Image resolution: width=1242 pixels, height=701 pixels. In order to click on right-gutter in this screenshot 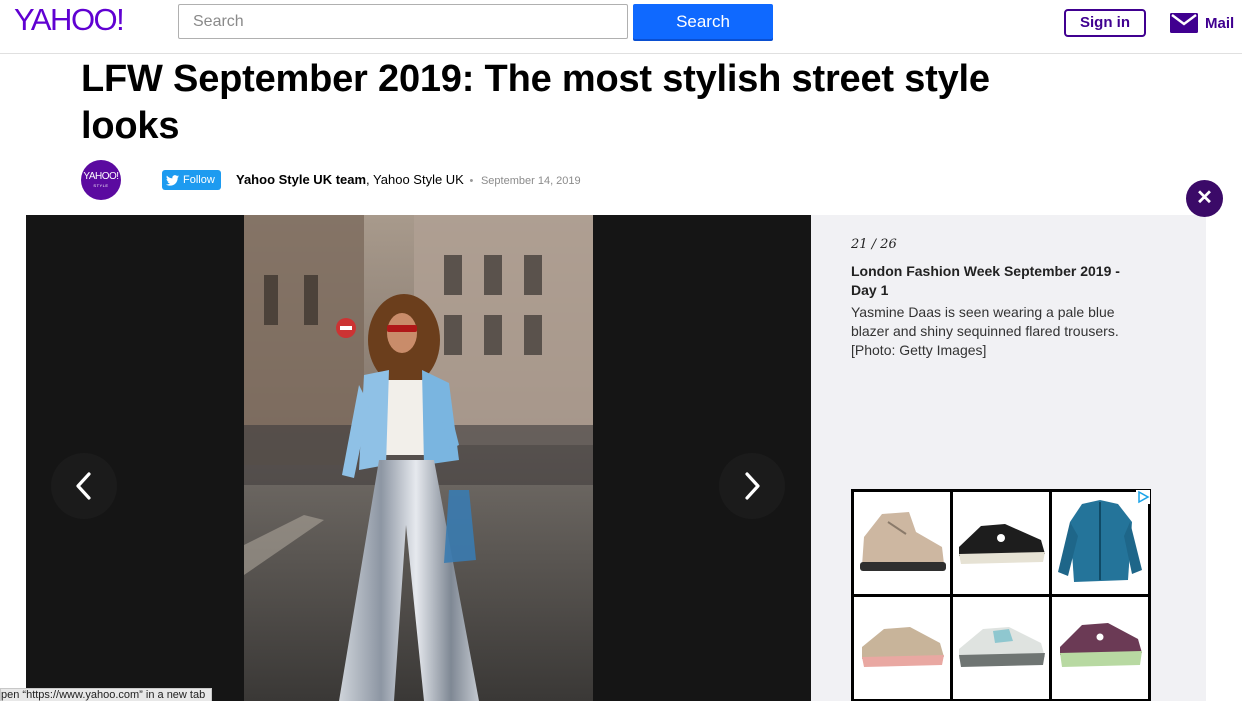, I will do `click(1224, 377)`.